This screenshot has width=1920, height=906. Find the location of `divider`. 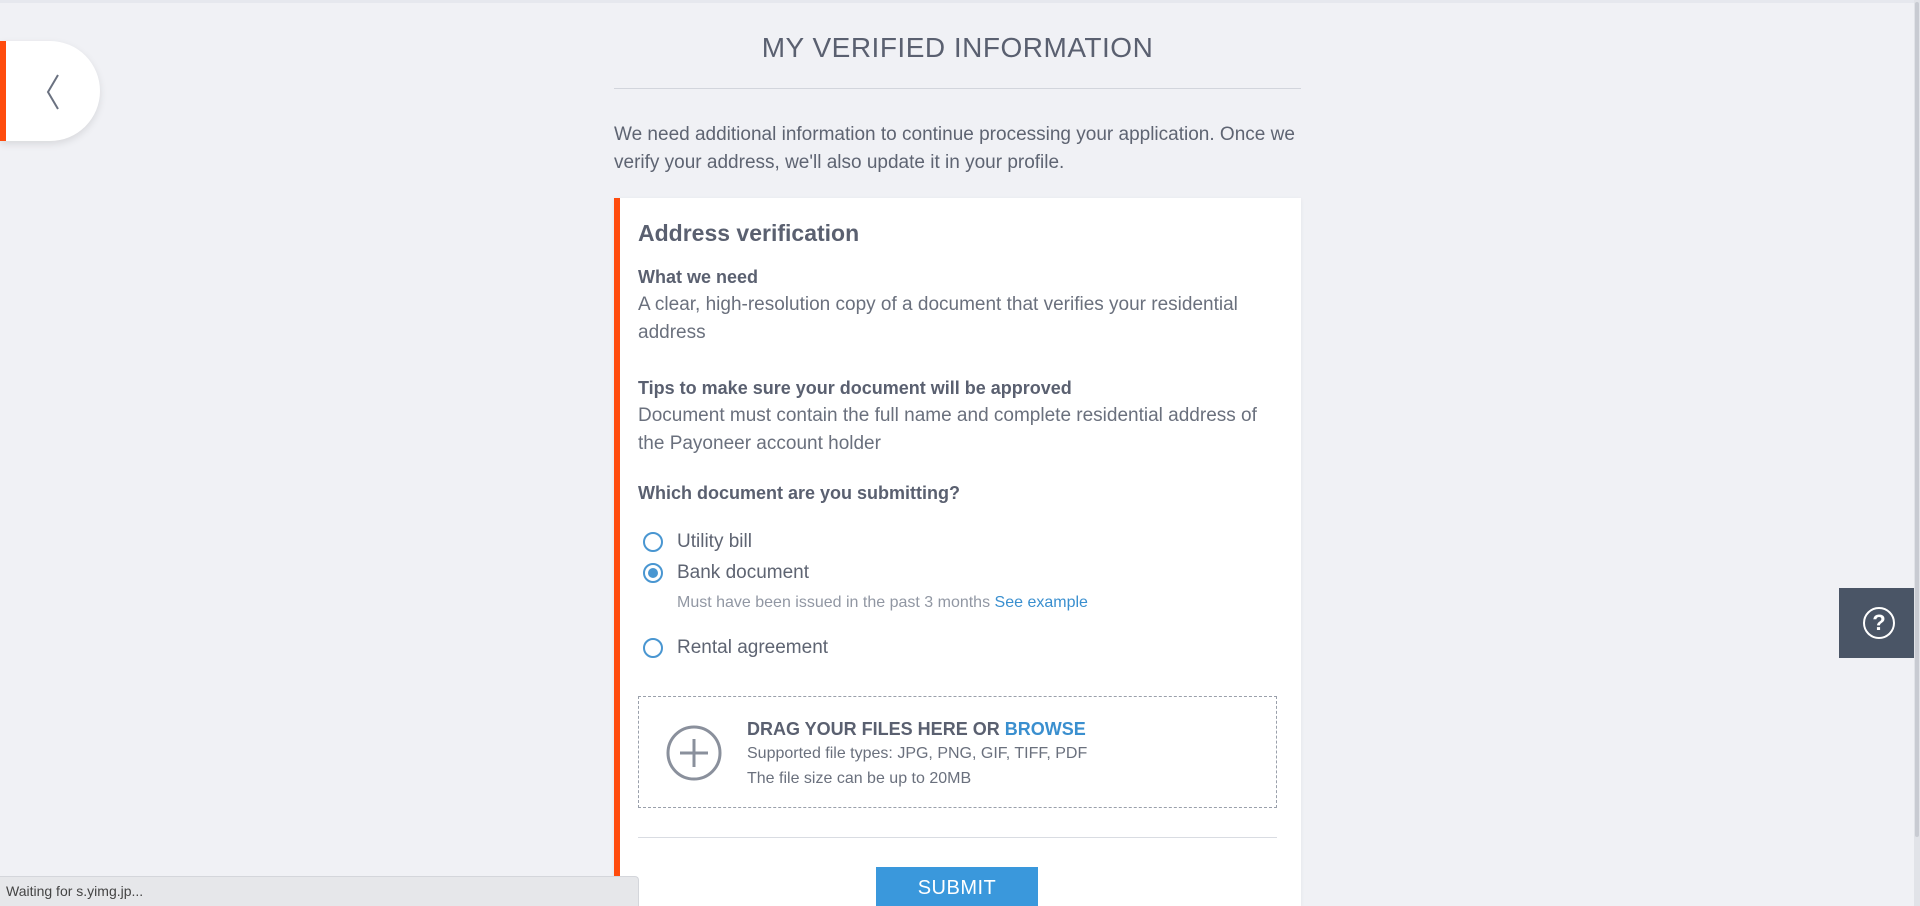

divider is located at coordinates (957, 837).